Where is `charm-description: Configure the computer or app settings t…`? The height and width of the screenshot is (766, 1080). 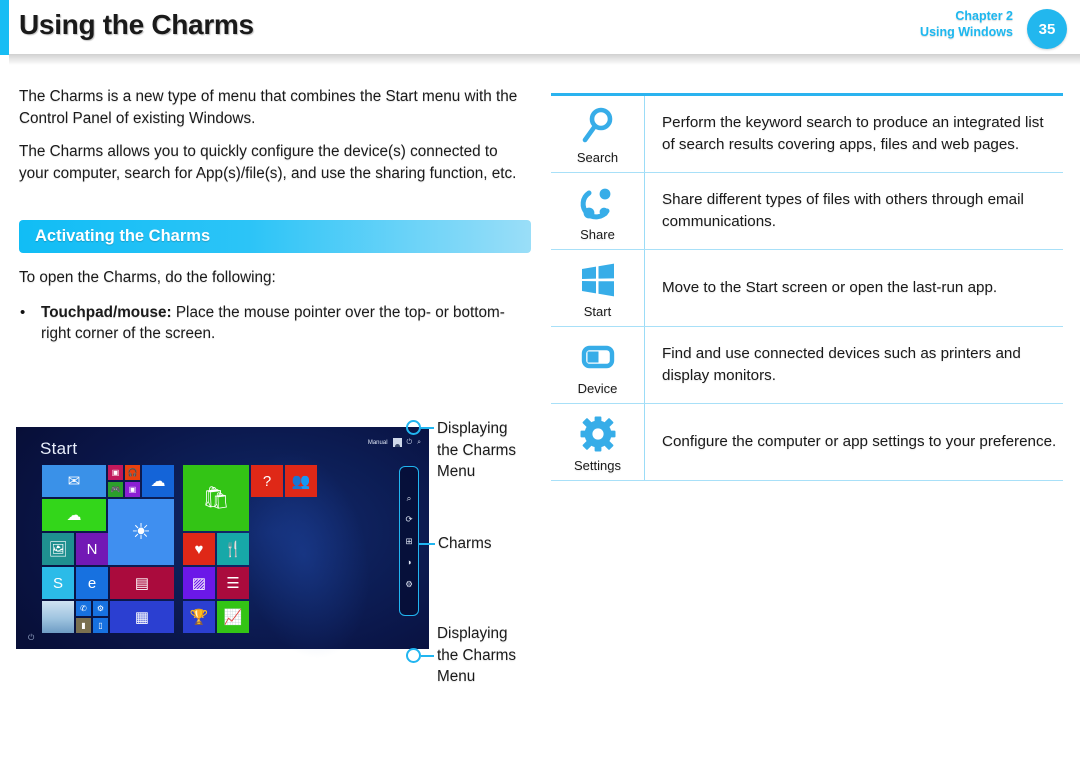
charm-description: Configure the computer or app settings t… is located at coordinates (859, 441).